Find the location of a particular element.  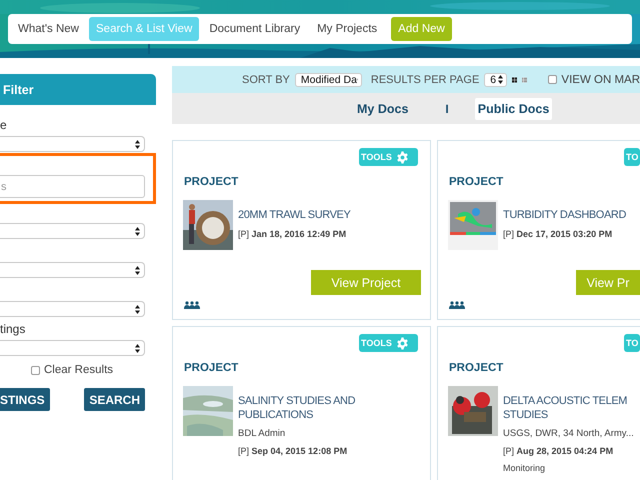

nav-link: What's New is located at coordinates (48, 29).